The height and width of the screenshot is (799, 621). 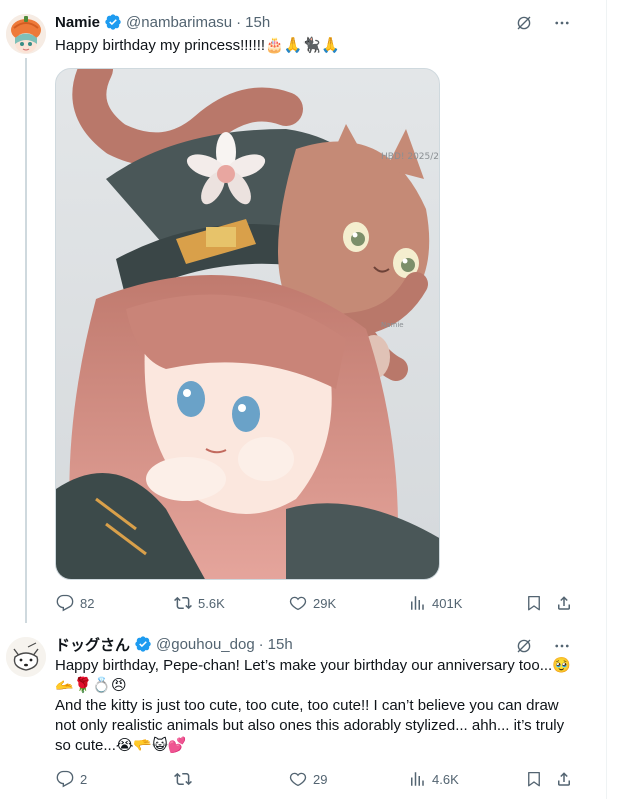 What do you see at coordinates (87, 603) in the screenshot?
I see `reply-count: 82` at bounding box center [87, 603].